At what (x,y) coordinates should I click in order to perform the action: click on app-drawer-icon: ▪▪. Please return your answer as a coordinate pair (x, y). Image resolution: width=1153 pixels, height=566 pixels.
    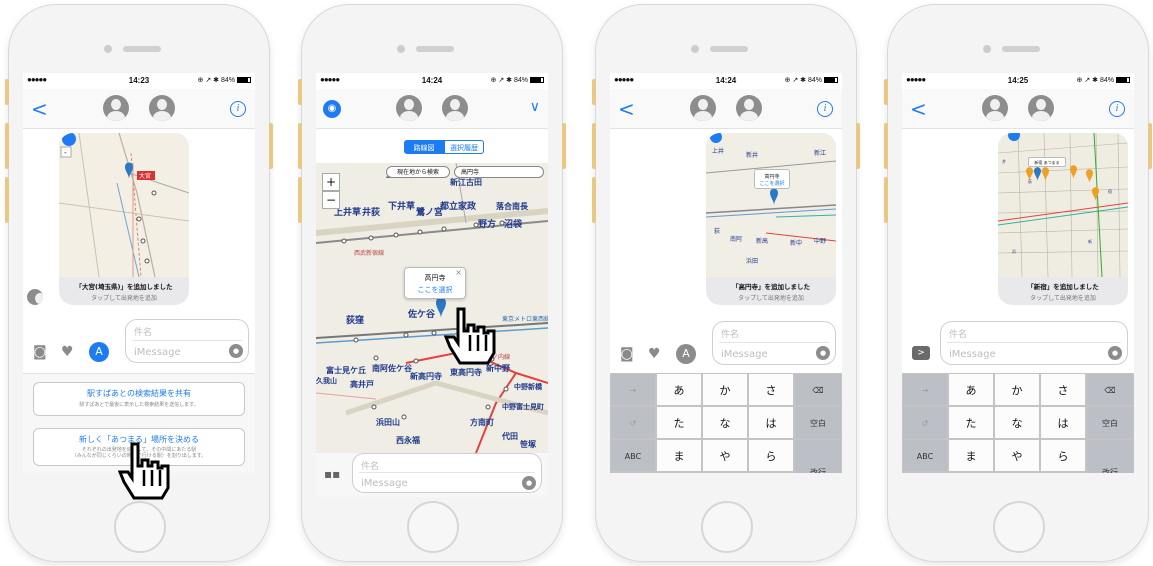
    Looking at the image, I should click on (332, 474).